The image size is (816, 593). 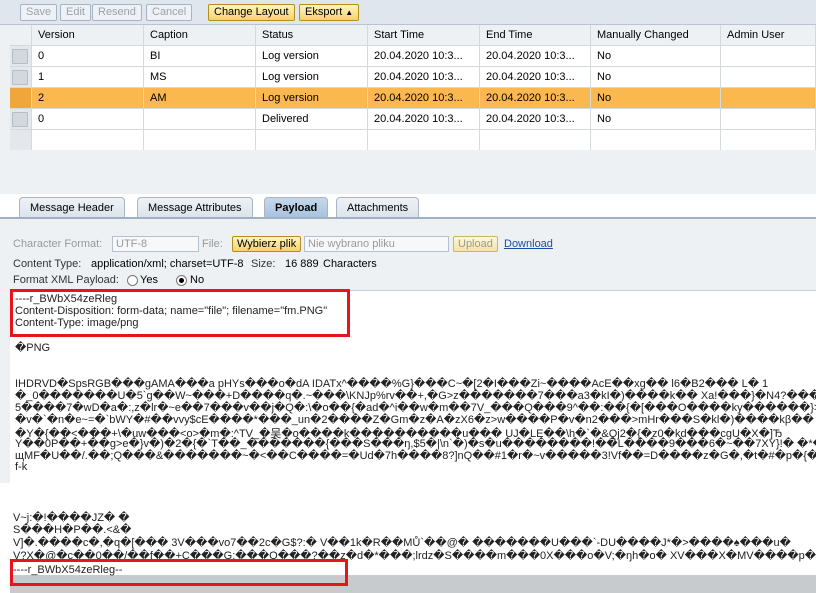 What do you see at coordinates (200, 35) in the screenshot?
I see `column-header-caption: Caption` at bounding box center [200, 35].